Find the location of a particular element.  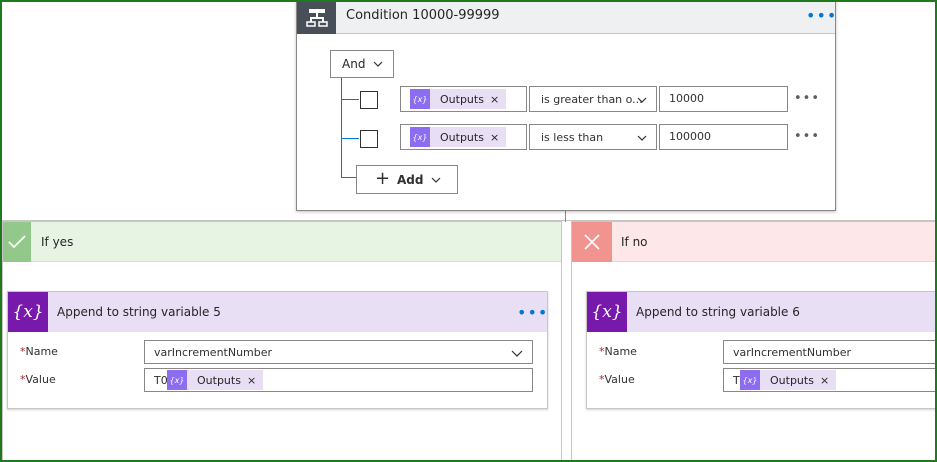

action-header: {𝑥} Append to string variable 6 is located at coordinates (762, 312).